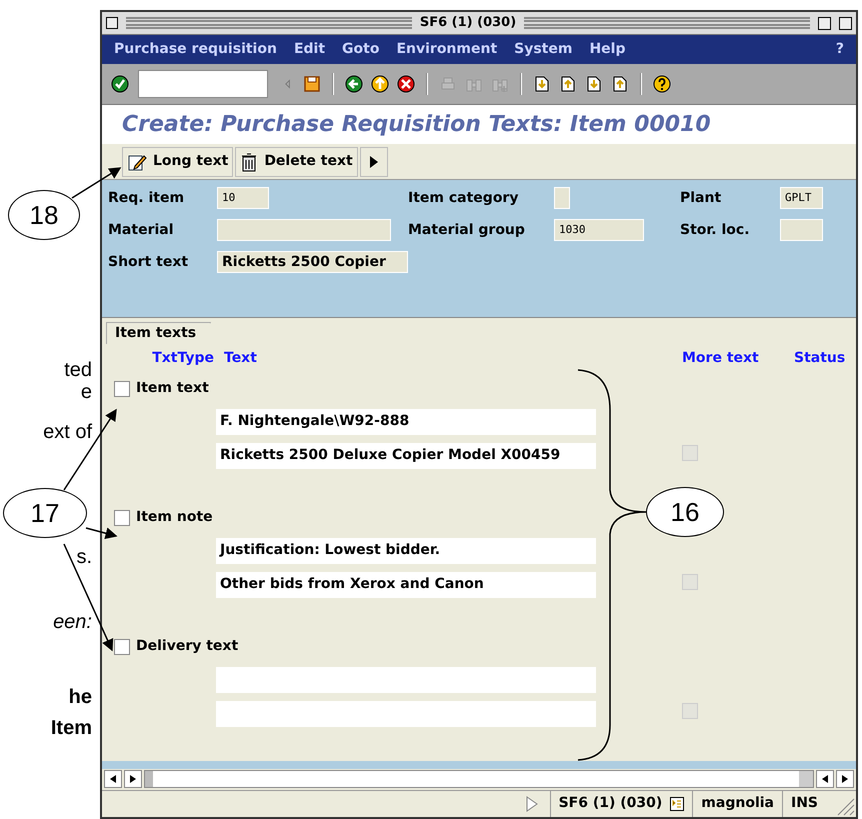  Describe the element at coordinates (380, 84) in the screenshot. I see `exit-icon` at that location.